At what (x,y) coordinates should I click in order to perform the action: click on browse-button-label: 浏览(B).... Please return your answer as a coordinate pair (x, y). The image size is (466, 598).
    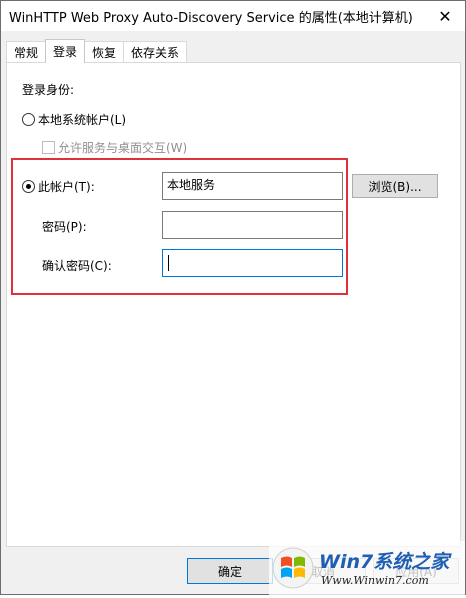
    Looking at the image, I should click on (395, 186).